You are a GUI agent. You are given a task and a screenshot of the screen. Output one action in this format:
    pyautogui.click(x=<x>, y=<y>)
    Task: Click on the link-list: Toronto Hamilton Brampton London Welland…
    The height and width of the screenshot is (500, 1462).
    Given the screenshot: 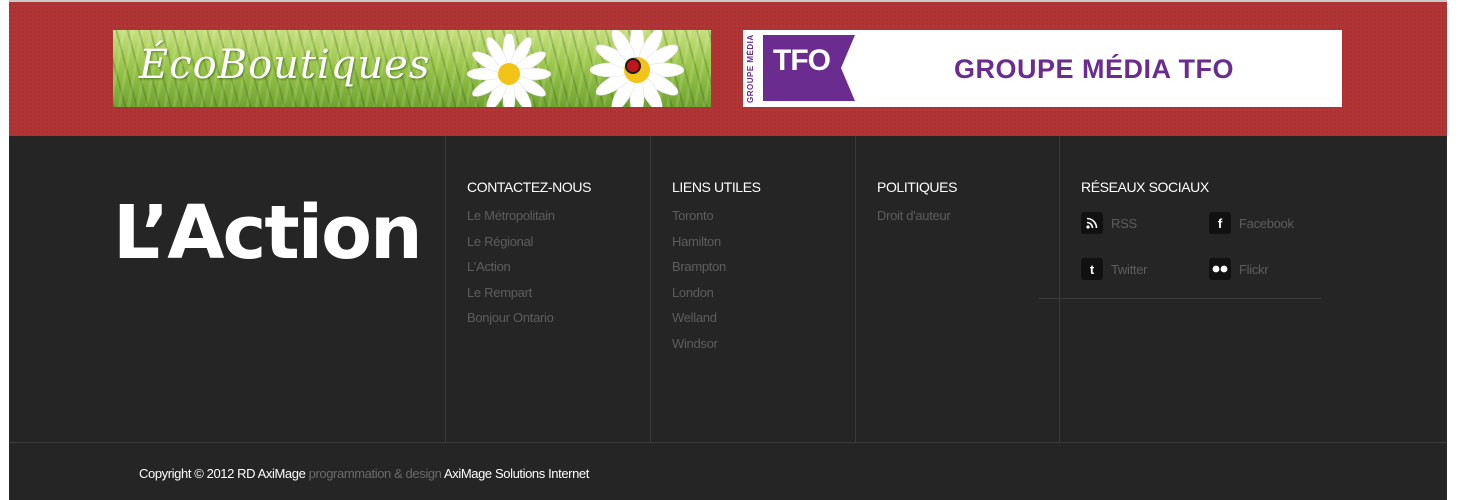 What is the action you would take?
    pyautogui.click(x=763, y=280)
    